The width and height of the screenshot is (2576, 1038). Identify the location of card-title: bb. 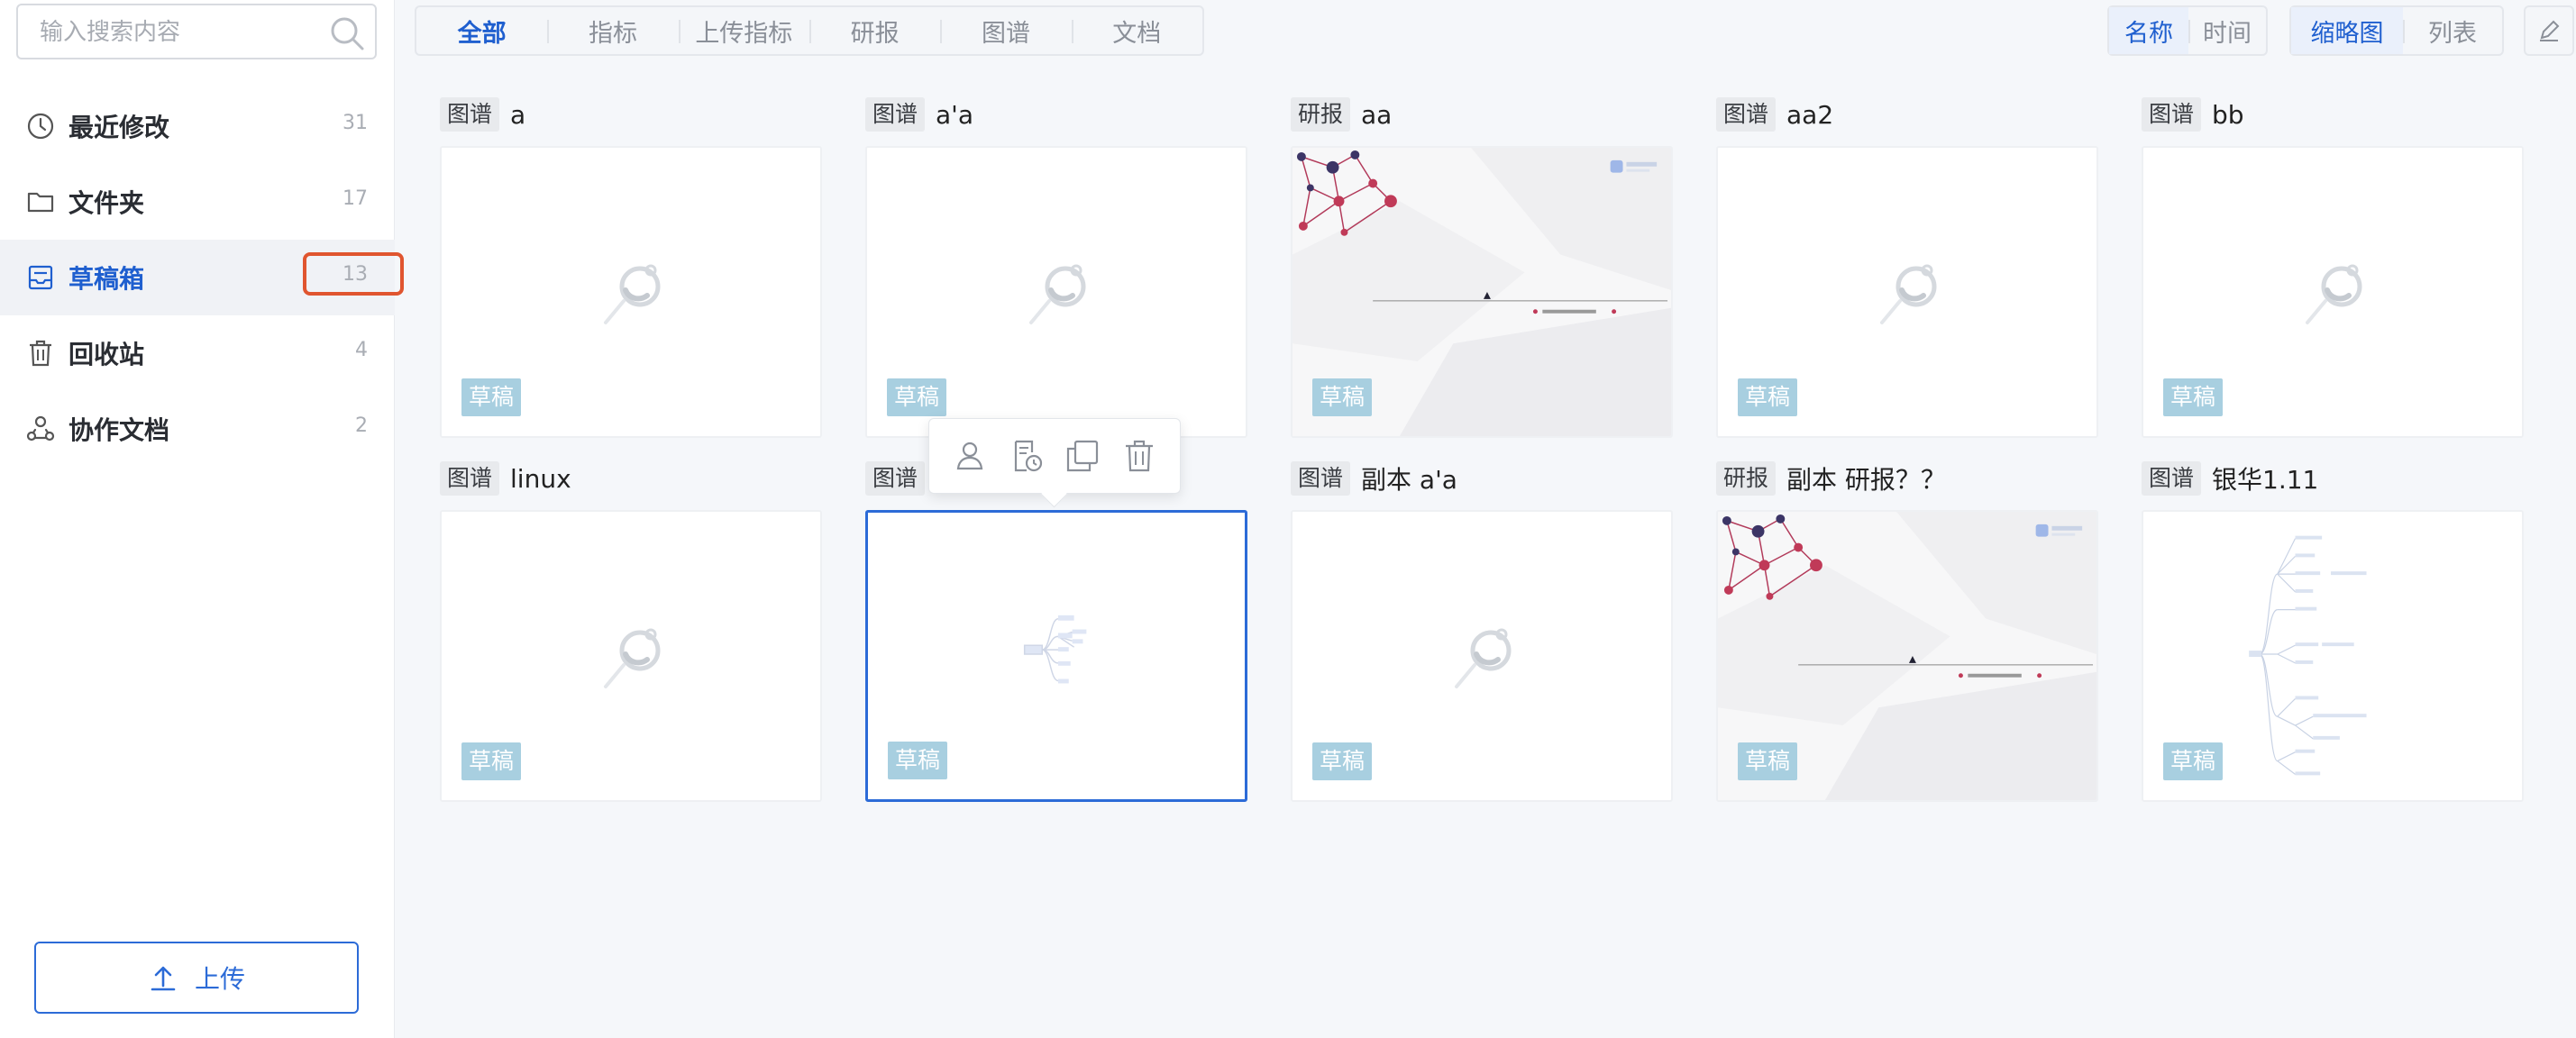
(2228, 115).